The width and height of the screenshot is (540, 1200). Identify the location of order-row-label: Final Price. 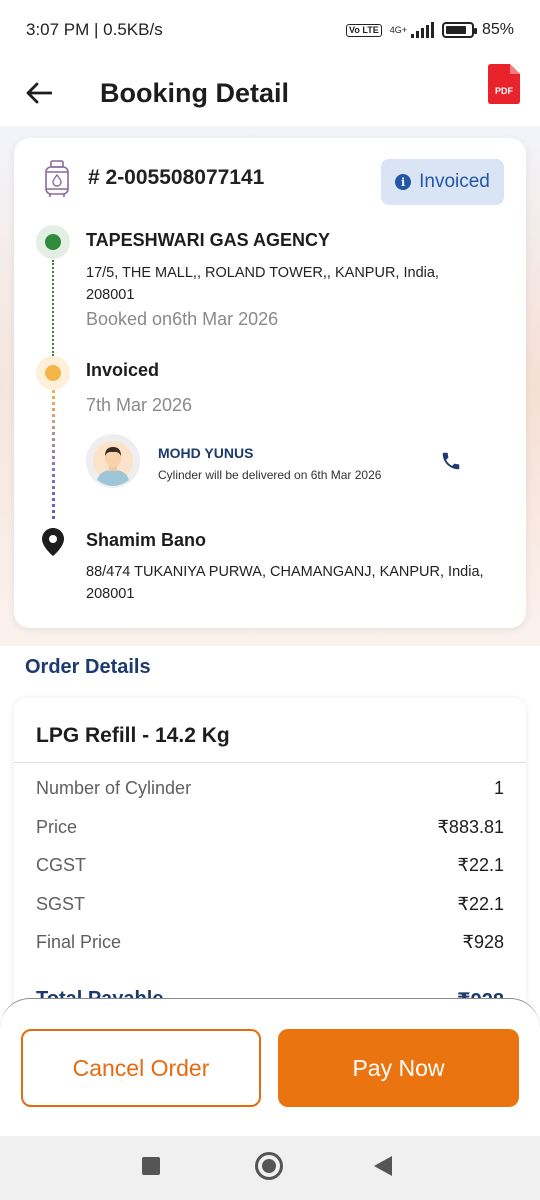
(79, 942).